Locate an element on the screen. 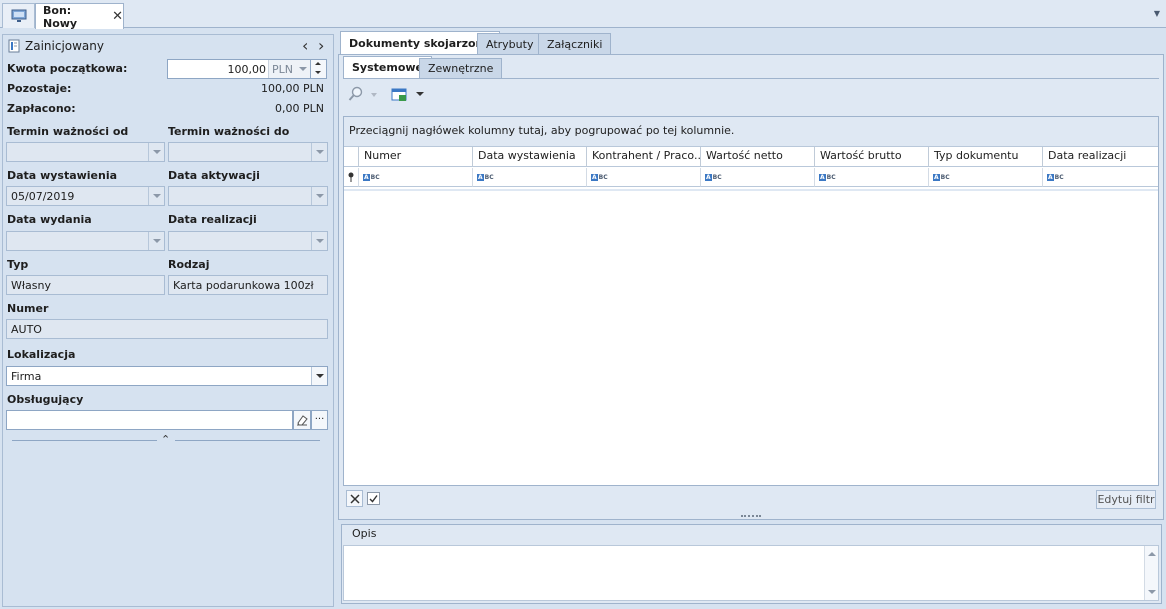  type-field: Własny is located at coordinates (85, 285).